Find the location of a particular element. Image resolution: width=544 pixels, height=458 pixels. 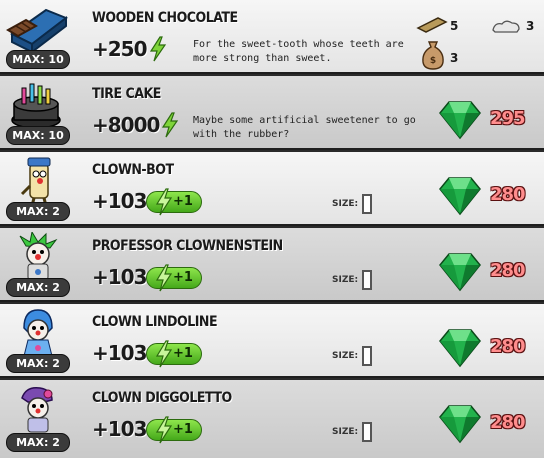

rock-count: 3 is located at coordinates (530, 26).